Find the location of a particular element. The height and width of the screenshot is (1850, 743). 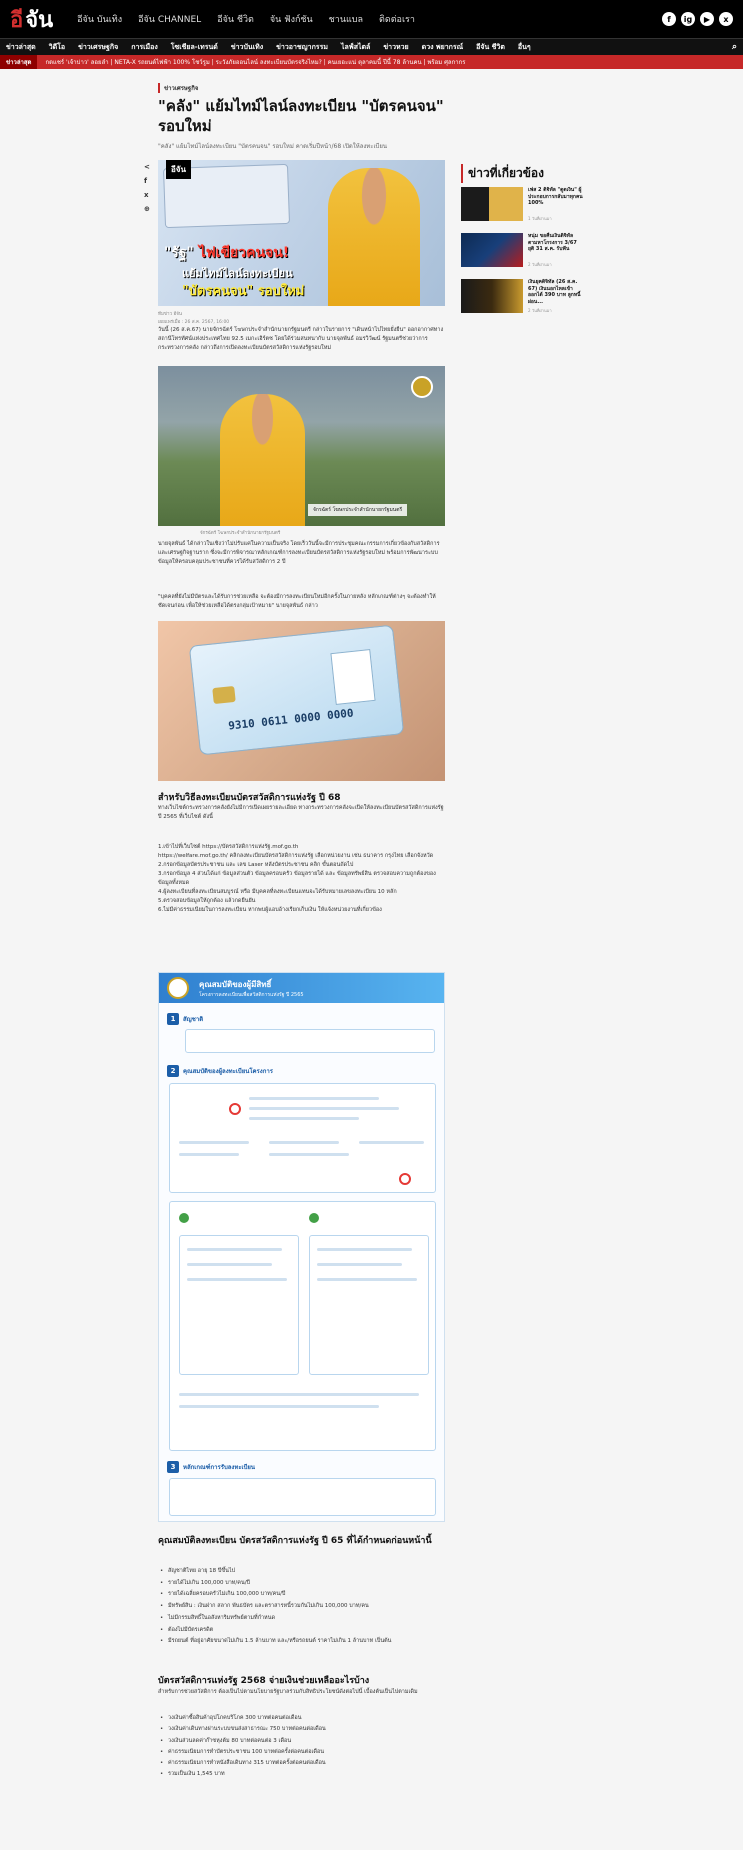

infographic-title: คุณสมบัติของผู้มีสิทธิ์ is located at coordinates (235, 984).